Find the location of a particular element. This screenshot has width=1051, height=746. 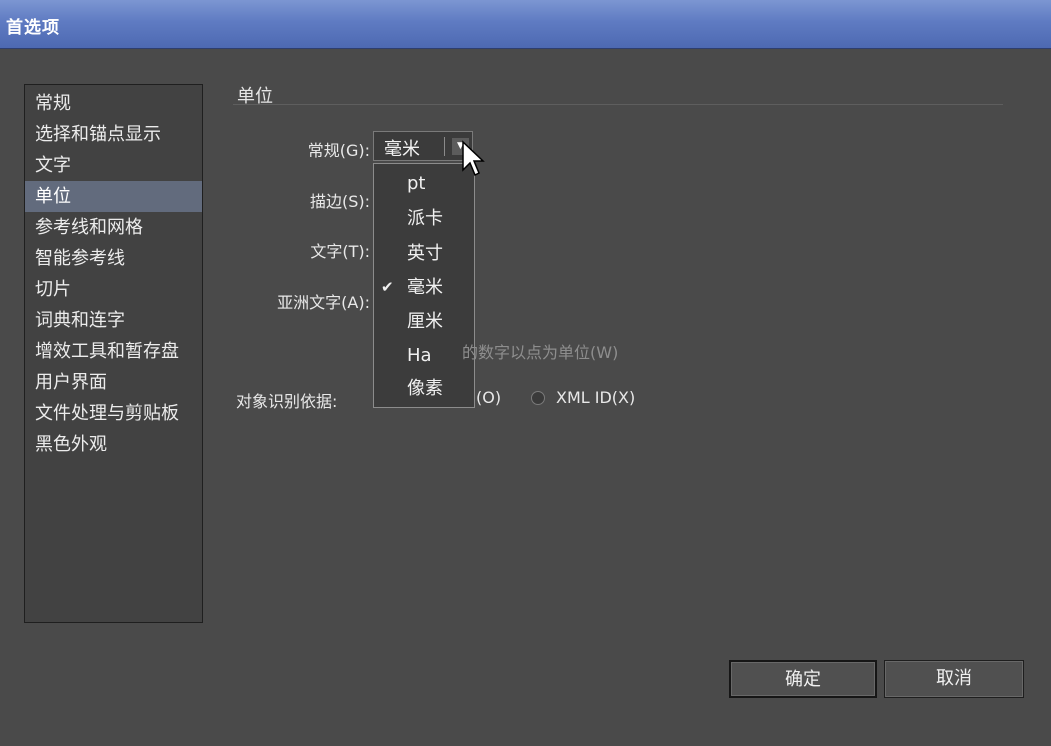

stroke-units-label: 描边(S): is located at coordinates (339, 201).